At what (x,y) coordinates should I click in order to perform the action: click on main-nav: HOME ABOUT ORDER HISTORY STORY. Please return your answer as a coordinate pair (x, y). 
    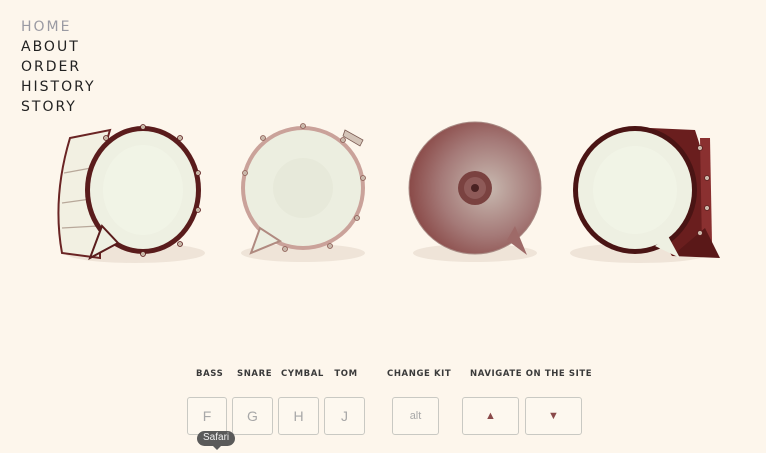
    Looking at the image, I should click on (58, 67).